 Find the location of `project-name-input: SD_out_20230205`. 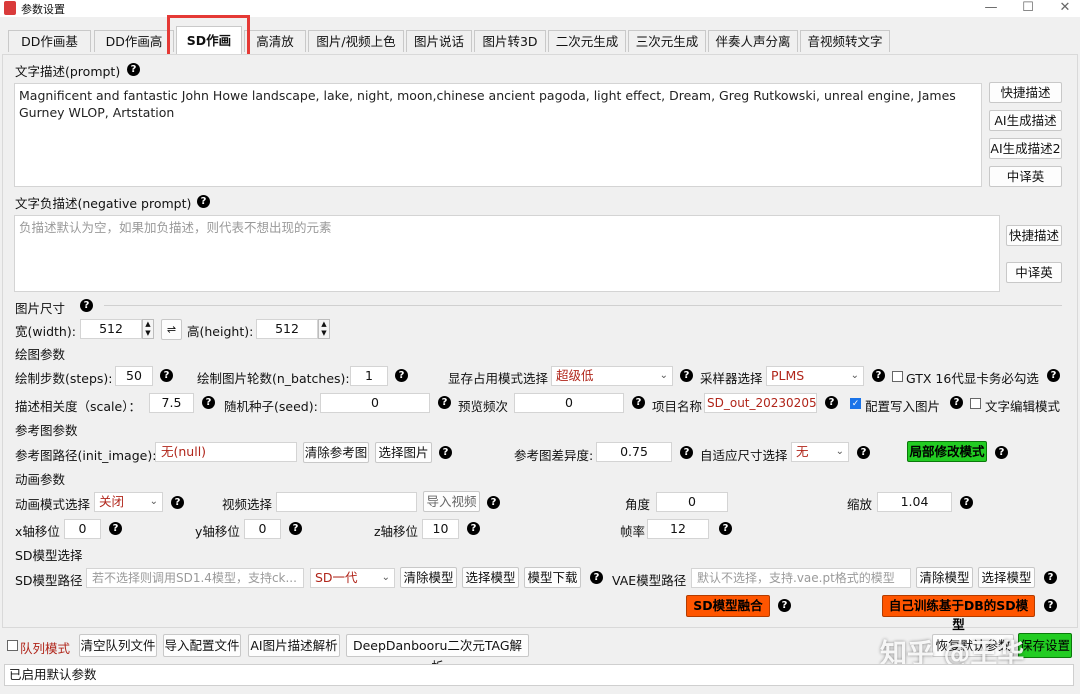

project-name-input: SD_out_20230205 is located at coordinates (760, 403).